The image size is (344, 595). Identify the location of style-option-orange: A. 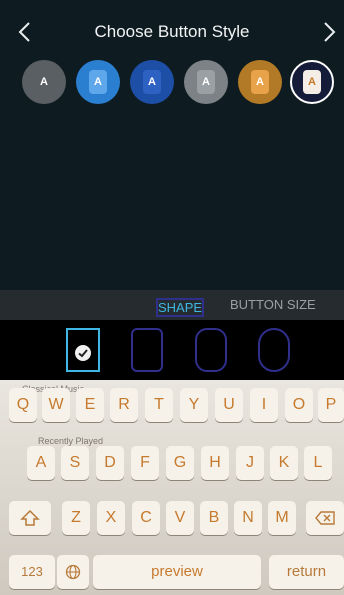
(260, 82).